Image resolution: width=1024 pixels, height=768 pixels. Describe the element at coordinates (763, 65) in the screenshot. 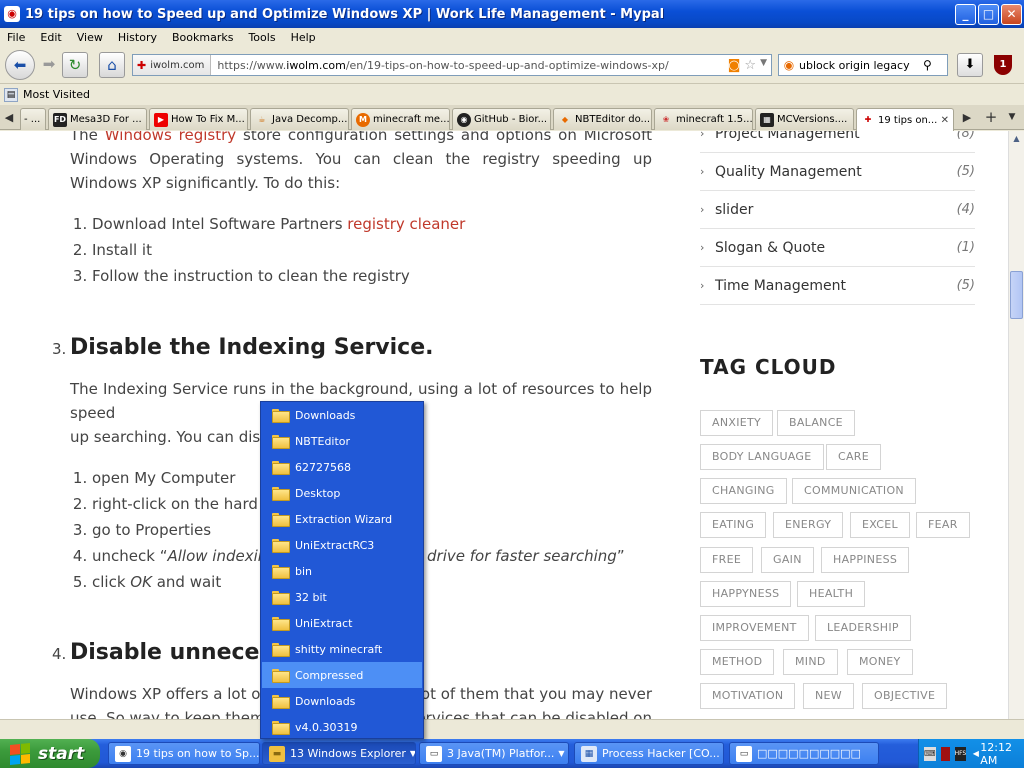

I see `url-dropdown-icon: ▼` at that location.